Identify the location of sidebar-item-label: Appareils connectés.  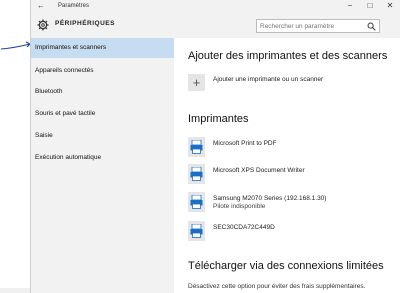
(64, 70).